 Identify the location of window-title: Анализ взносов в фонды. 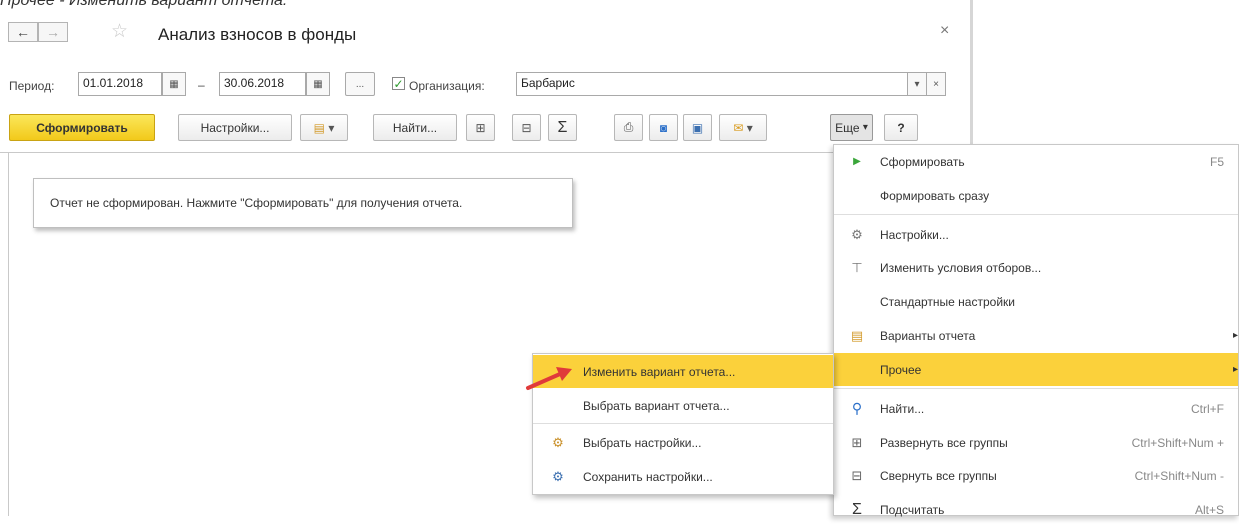
(257, 34).